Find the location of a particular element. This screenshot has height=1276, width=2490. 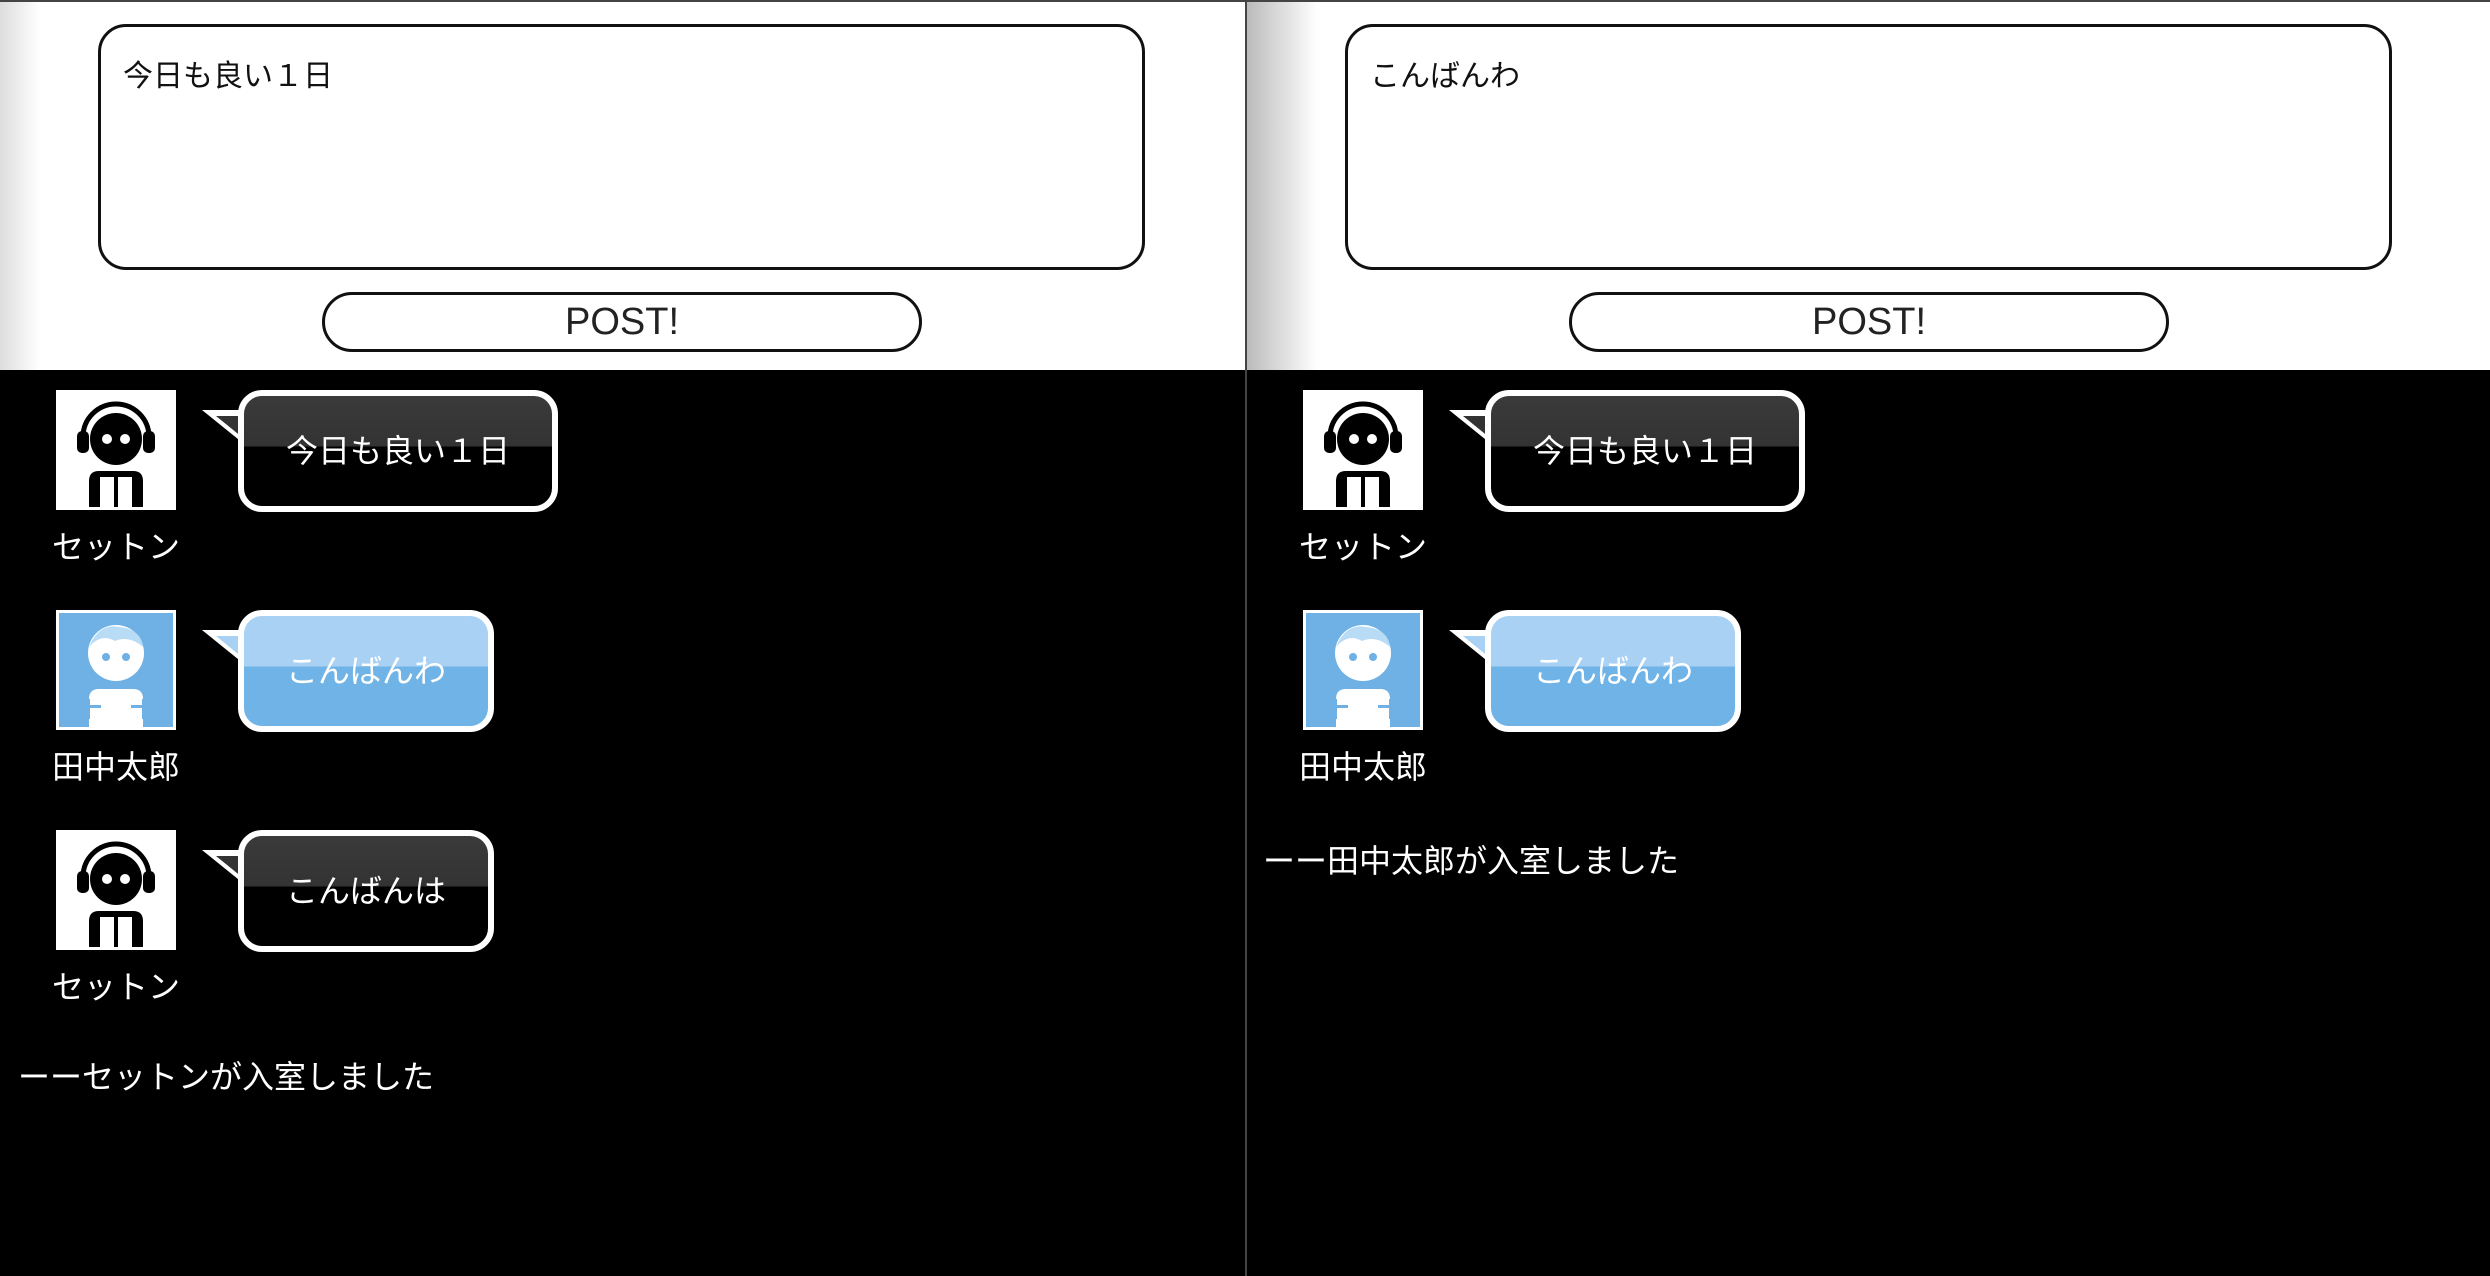

system-notice: ーー田中太郎が入室しました is located at coordinates (1471, 861).